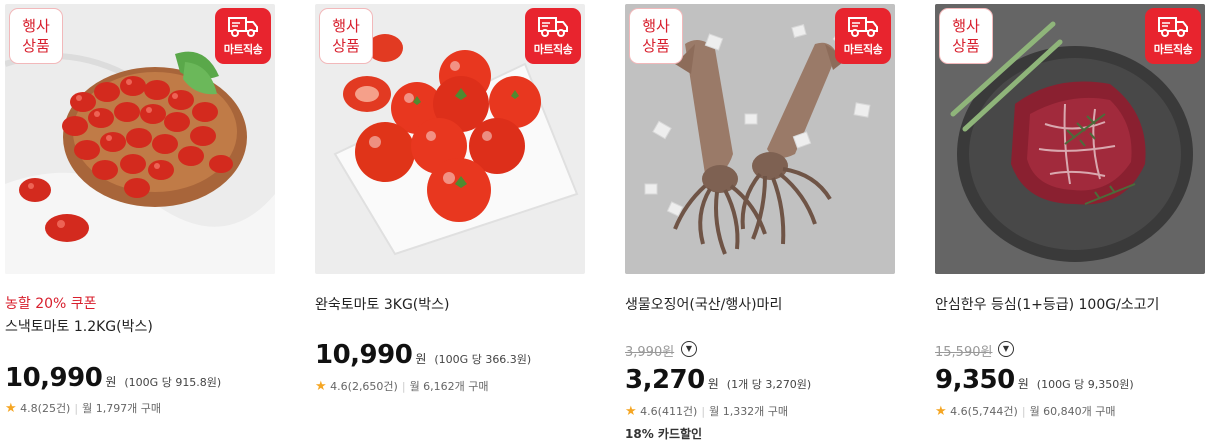 Image resolution: width=1208 pixels, height=448 pixels. Describe the element at coordinates (483, 359) in the screenshot. I see `unit-price: (100G 당 366.3원)` at that location.